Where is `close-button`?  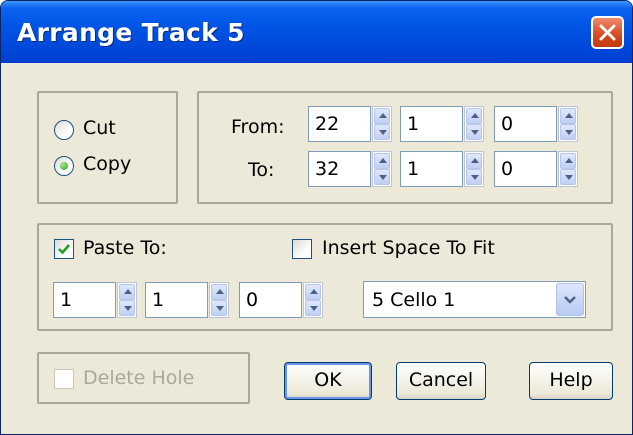 close-button is located at coordinates (607, 32).